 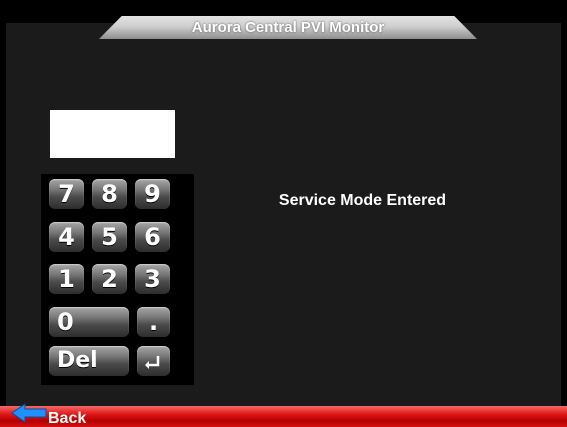 I want to click on key-8: 8, so click(x=109, y=194).